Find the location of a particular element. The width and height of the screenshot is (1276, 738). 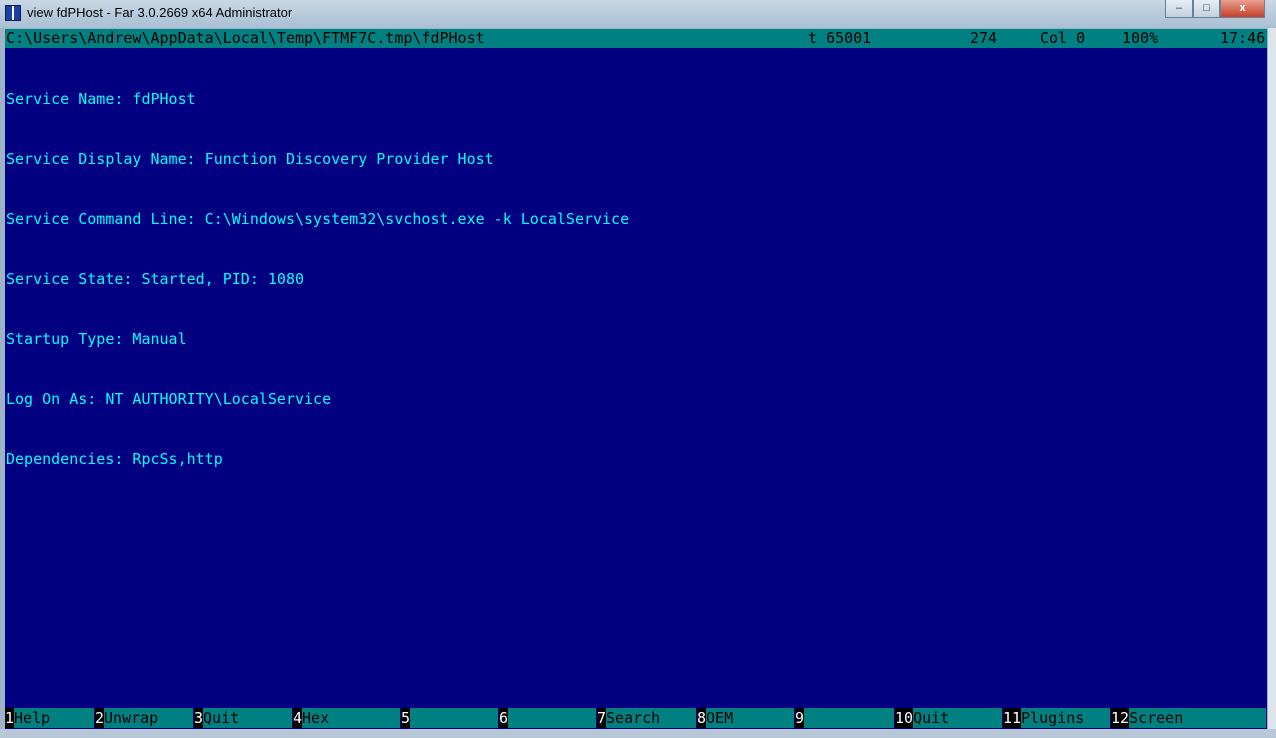

key-f10: 10 Quit is located at coordinates (948, 718).